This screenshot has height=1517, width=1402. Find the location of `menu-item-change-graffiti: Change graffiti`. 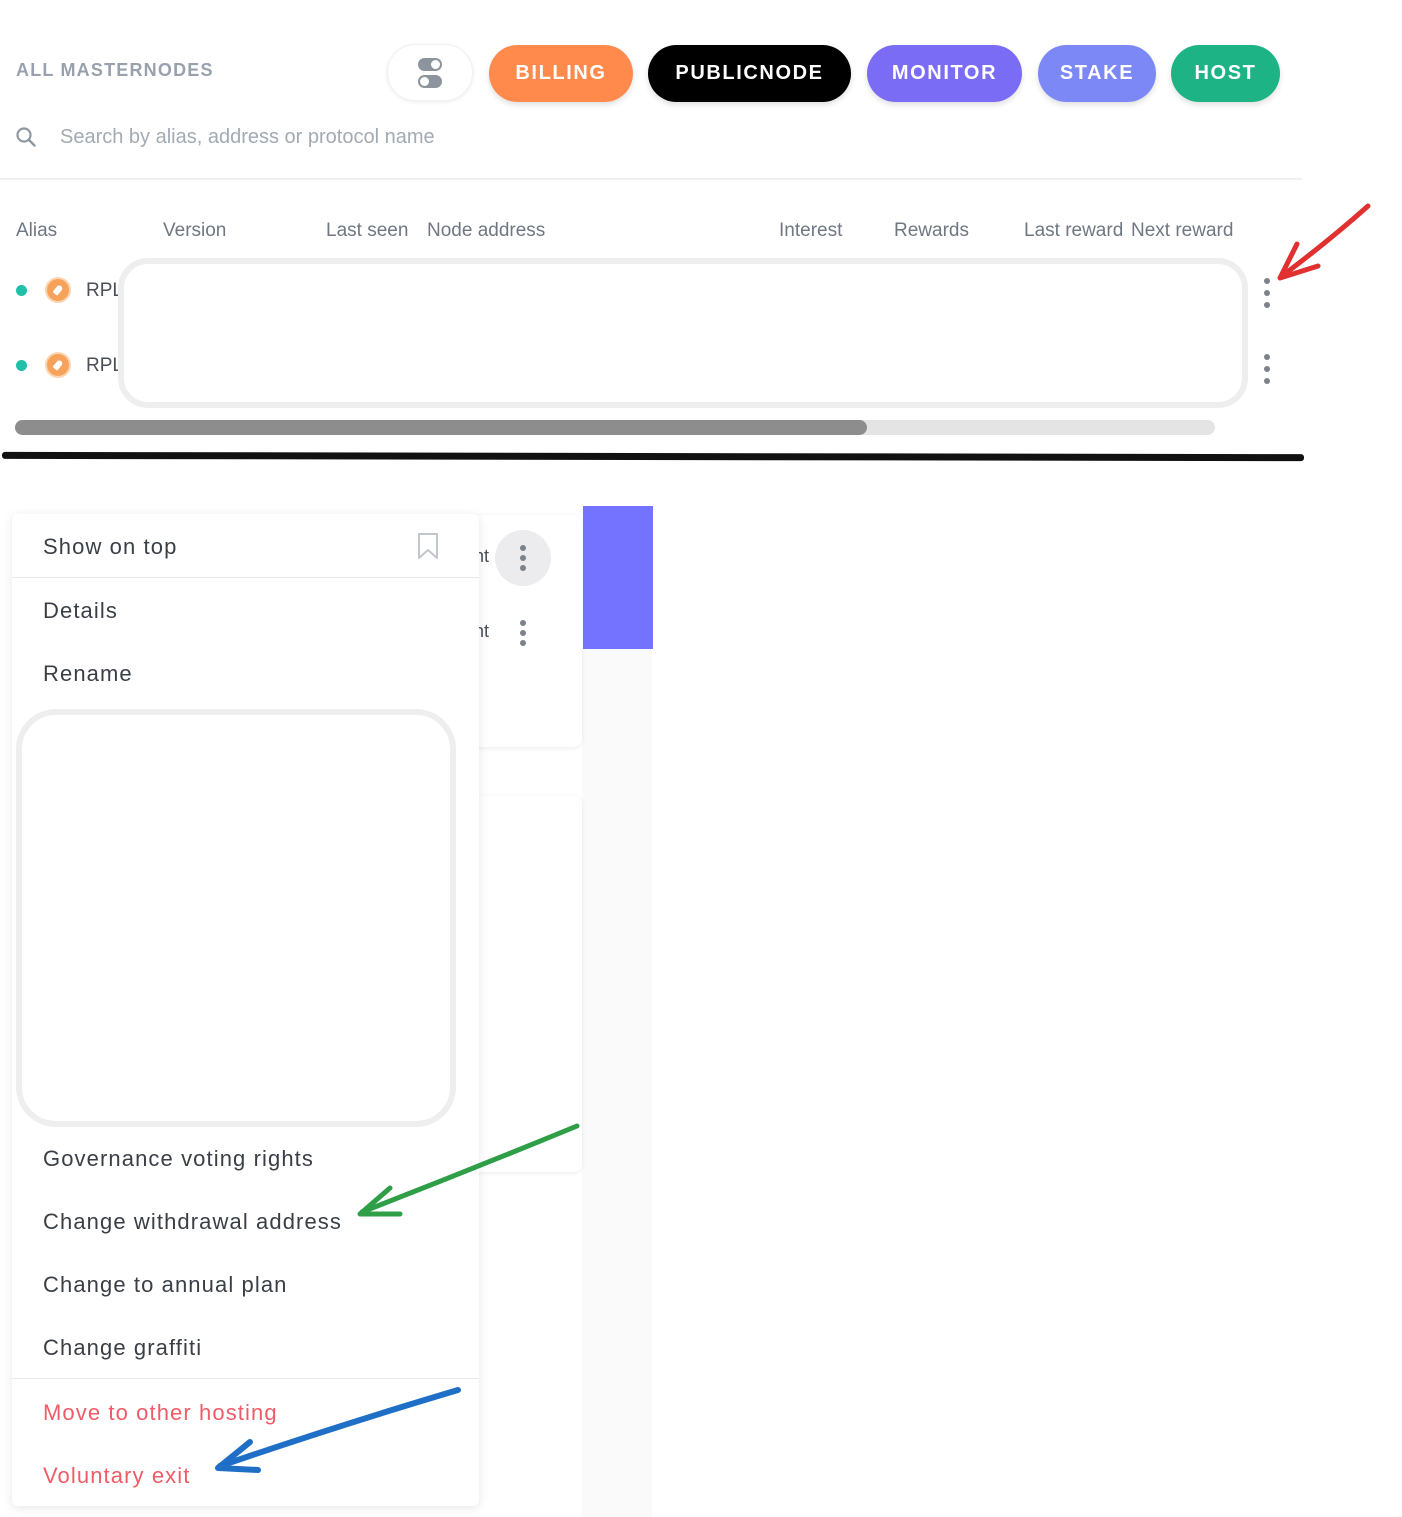

menu-item-change-graffiti: Change graffiti is located at coordinates (122, 1348).